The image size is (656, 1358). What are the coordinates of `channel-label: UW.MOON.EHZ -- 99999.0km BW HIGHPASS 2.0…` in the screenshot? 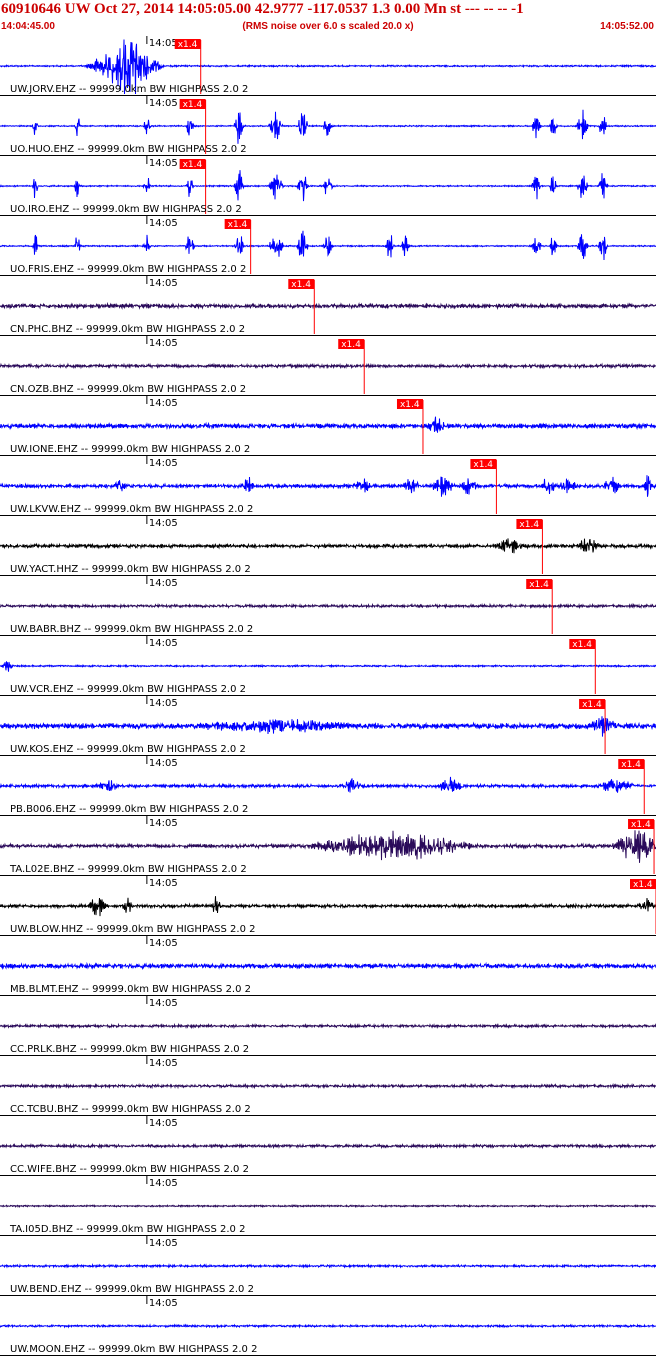 It's located at (133, 1349).